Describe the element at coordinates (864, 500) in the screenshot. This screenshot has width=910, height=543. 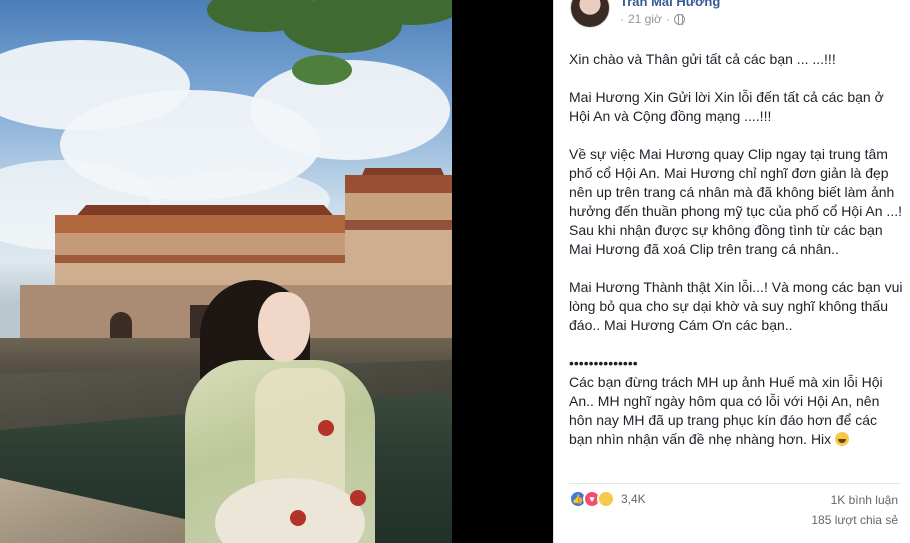
I see `comment-count: 1K bình luận` at that location.